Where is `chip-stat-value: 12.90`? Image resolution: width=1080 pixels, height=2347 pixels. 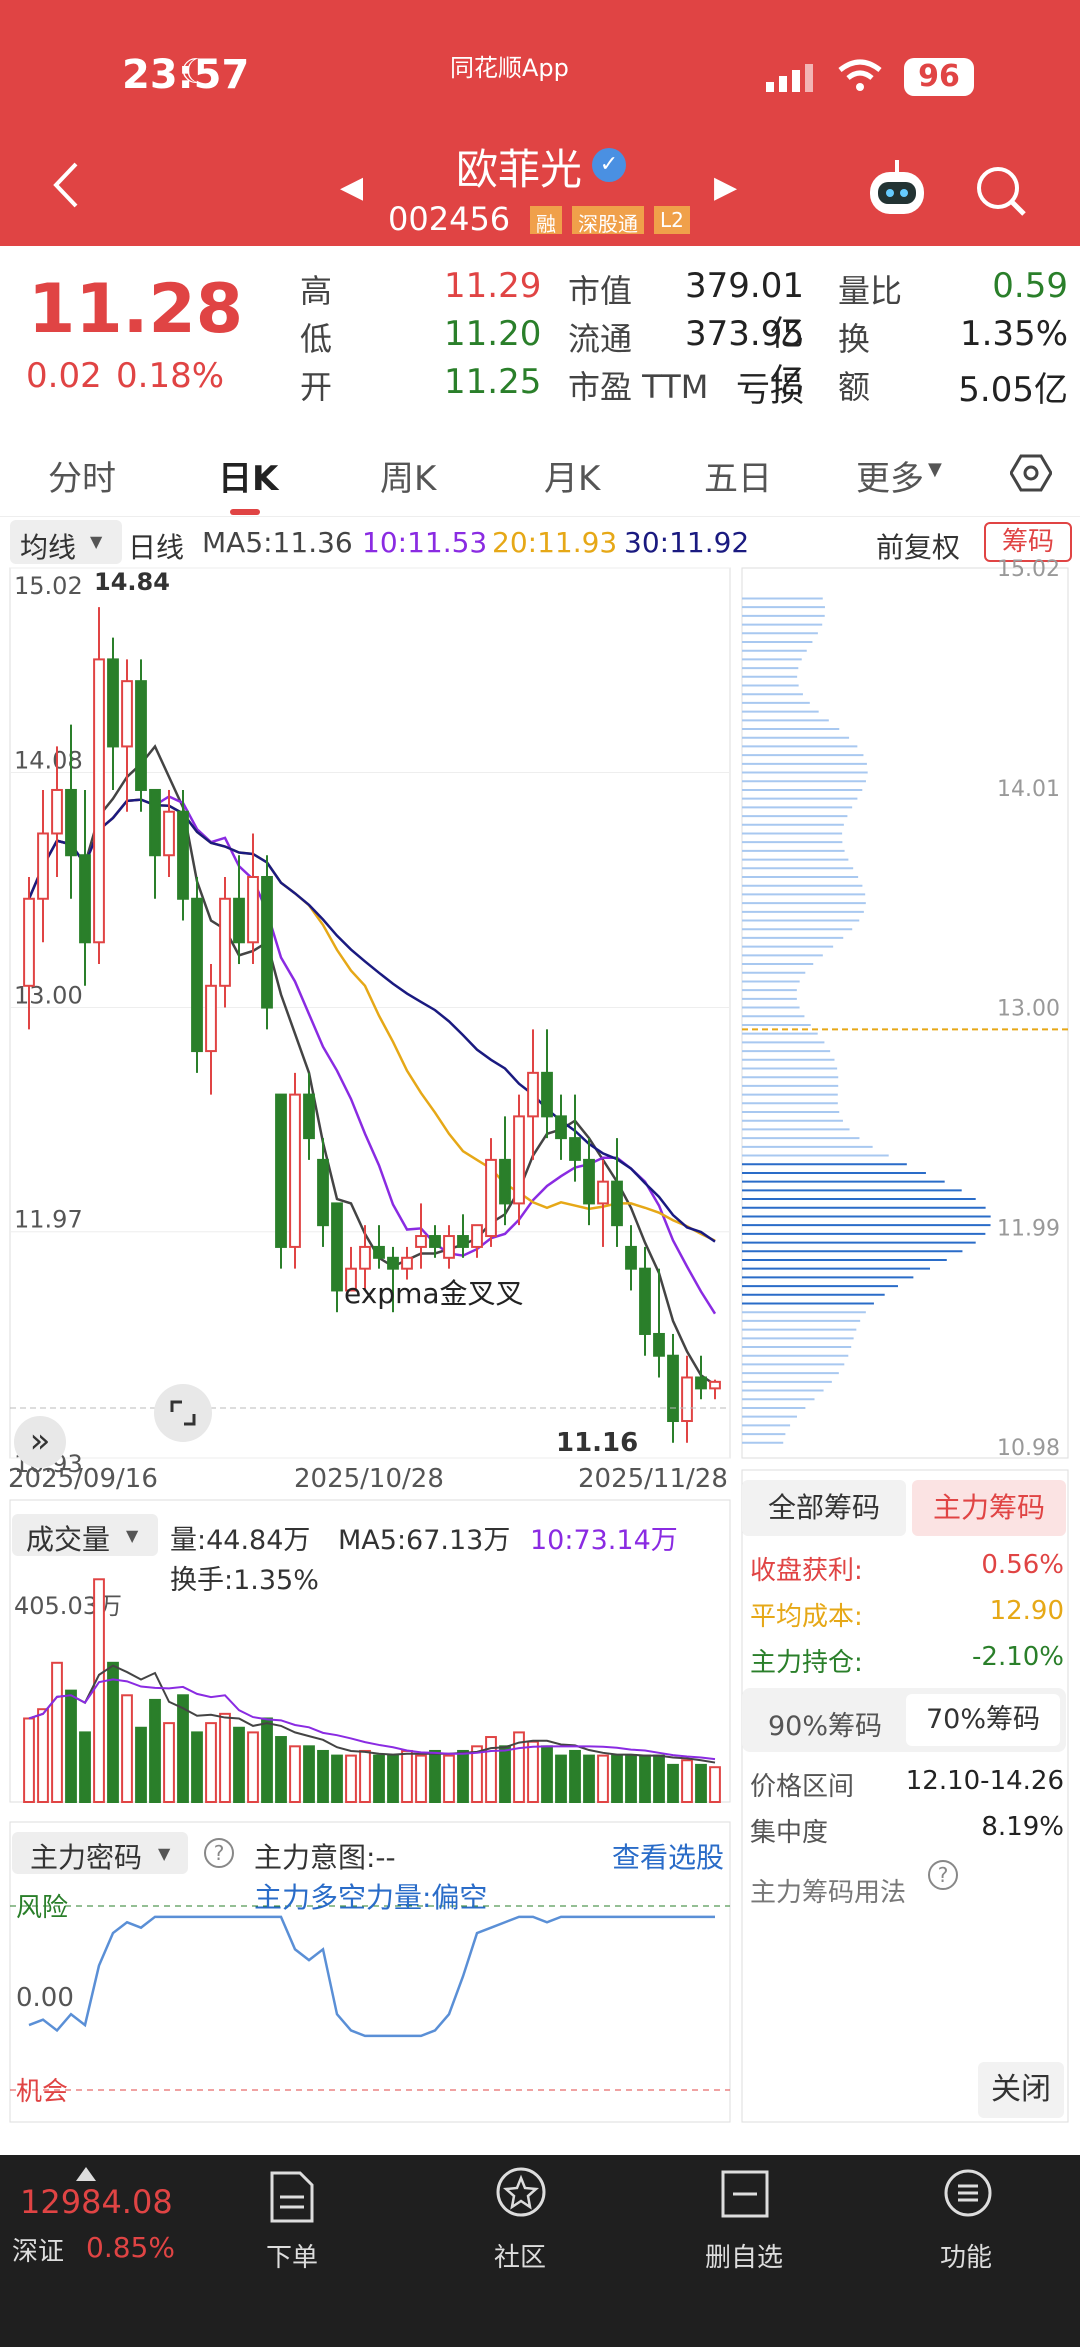
chip-stat-value: 12.90 is located at coordinates (1026, 1611).